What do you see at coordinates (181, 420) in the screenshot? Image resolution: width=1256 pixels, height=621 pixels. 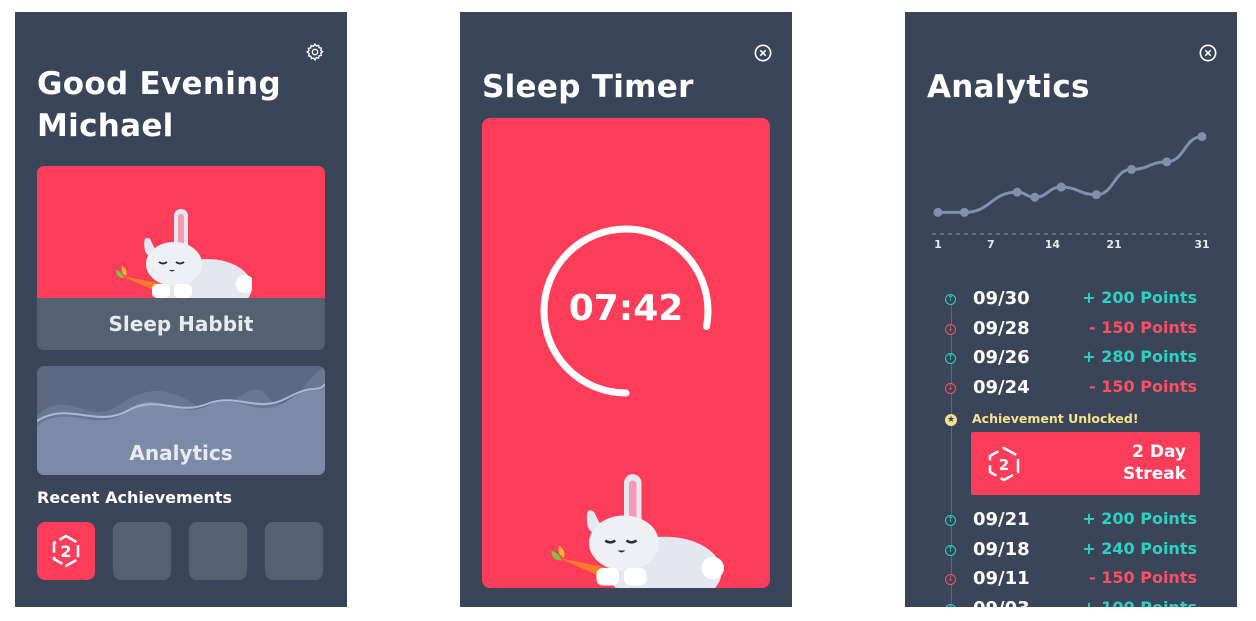 I see `analytics-card: Analytics` at bounding box center [181, 420].